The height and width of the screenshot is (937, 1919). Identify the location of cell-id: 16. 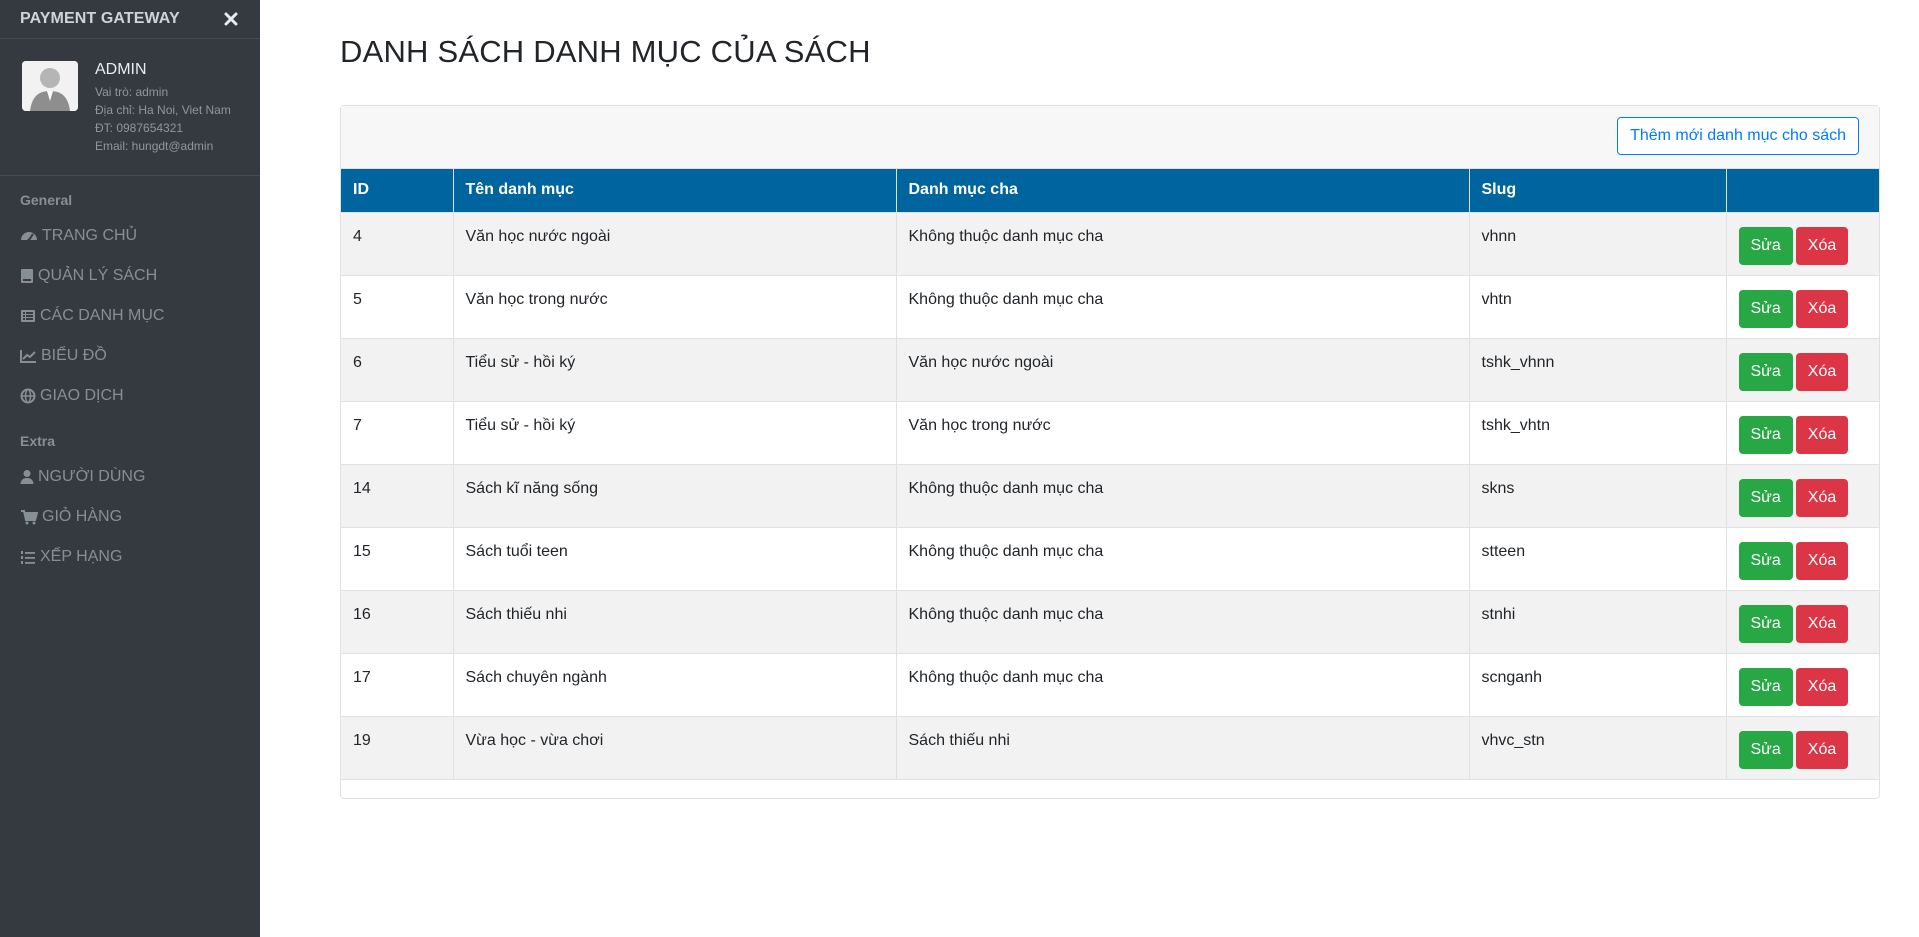
(397, 621).